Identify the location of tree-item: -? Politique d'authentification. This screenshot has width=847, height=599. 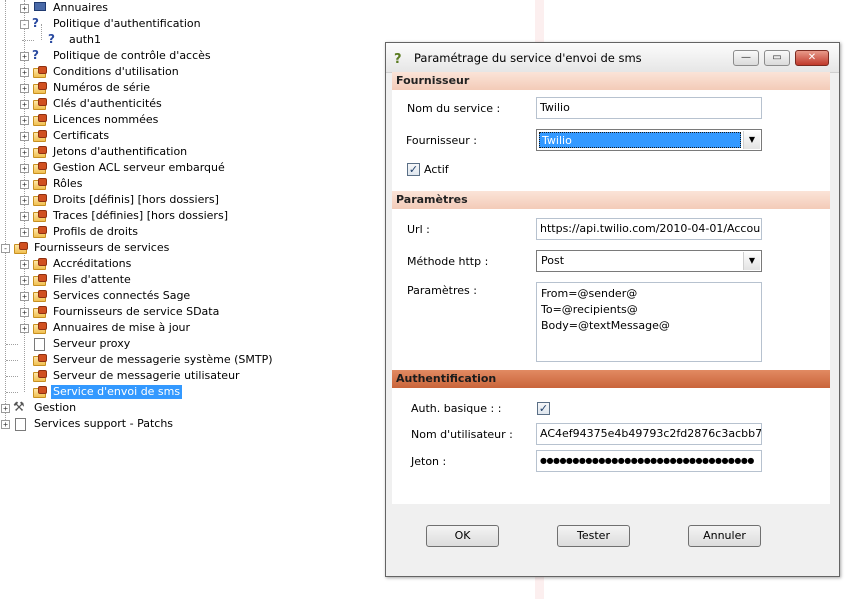
(111, 24).